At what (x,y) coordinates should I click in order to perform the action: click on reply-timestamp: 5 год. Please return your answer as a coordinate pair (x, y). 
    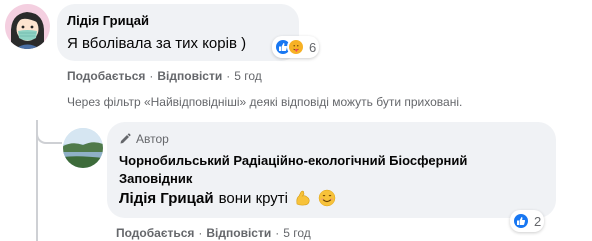
    Looking at the image, I should click on (297, 233).